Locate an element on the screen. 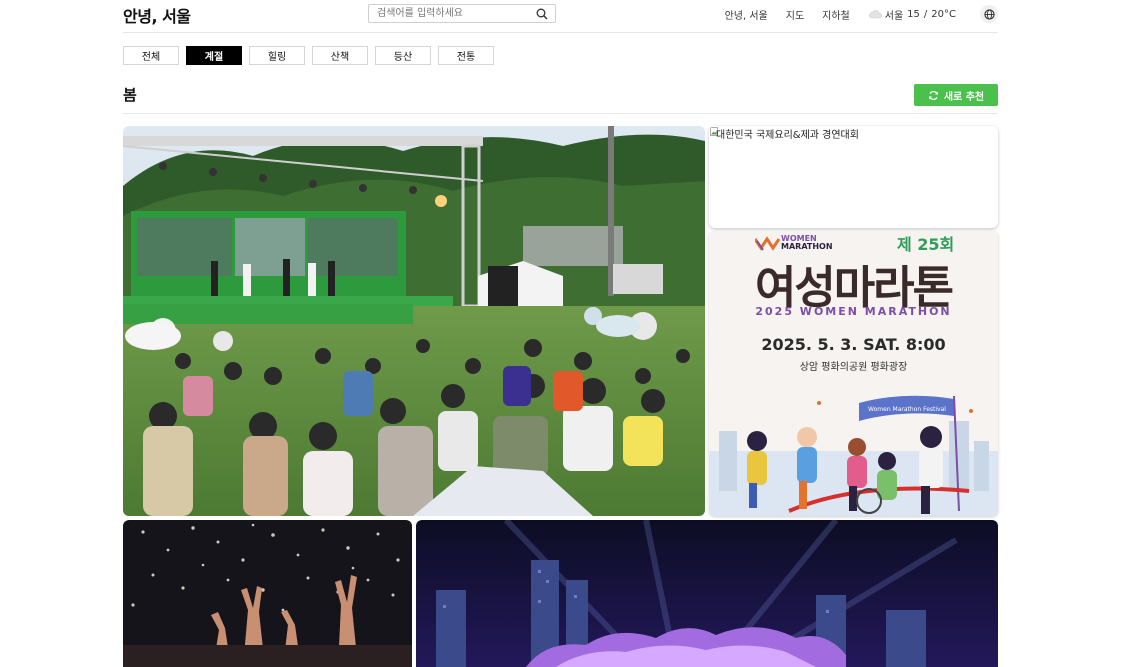  weather-city: 서울 is located at coordinates (894, 16).